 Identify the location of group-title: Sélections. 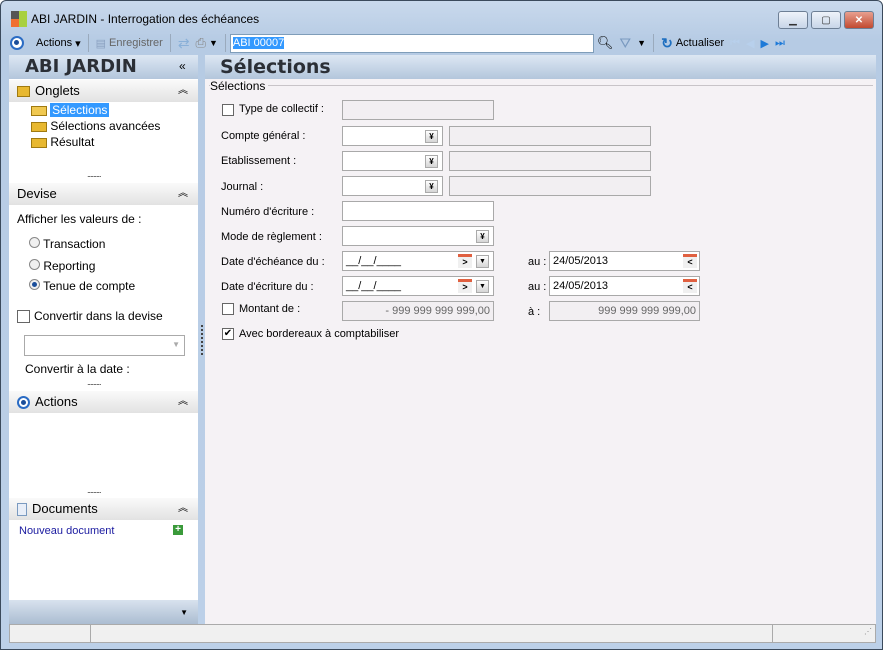
(239, 86).